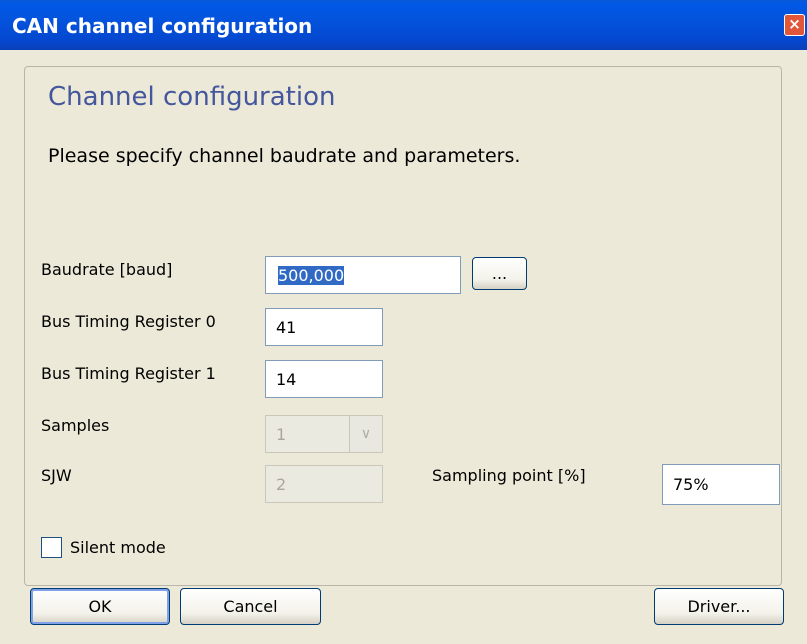 The height and width of the screenshot is (644, 807). What do you see at coordinates (118, 547) in the screenshot?
I see `silent-mode-label: Silent mode` at bounding box center [118, 547].